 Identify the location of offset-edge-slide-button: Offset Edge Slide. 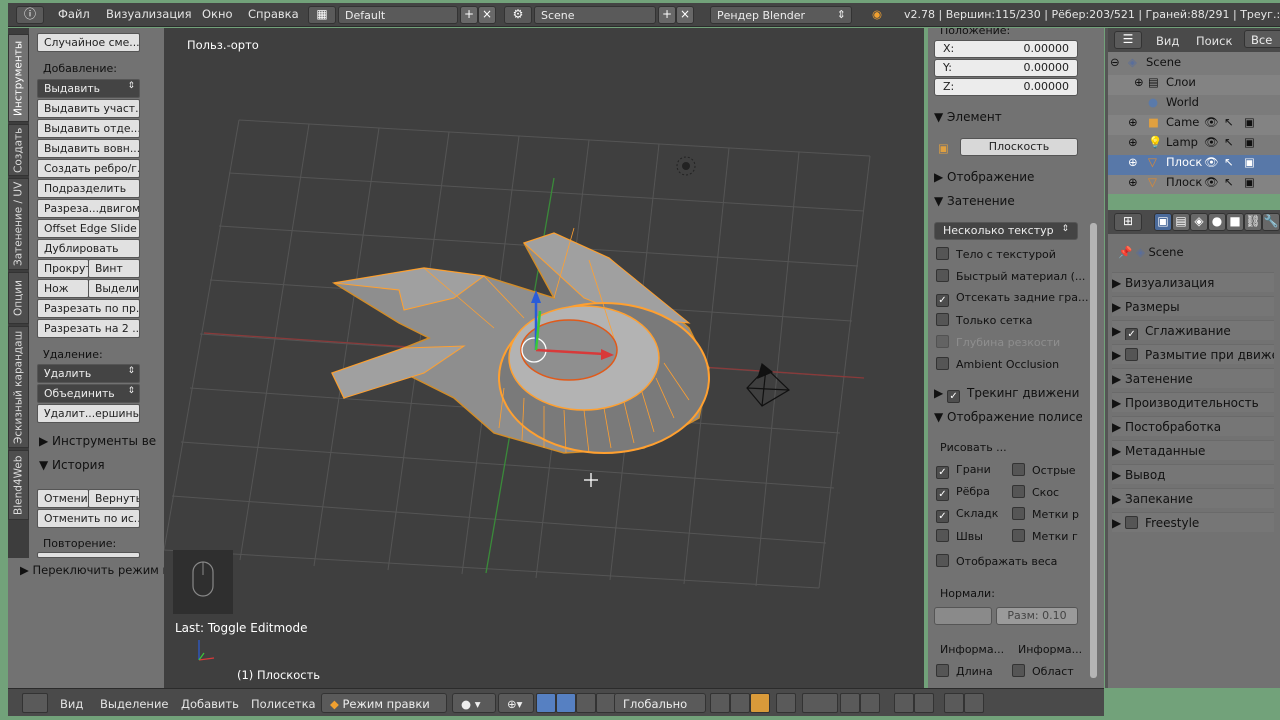
(88, 228).